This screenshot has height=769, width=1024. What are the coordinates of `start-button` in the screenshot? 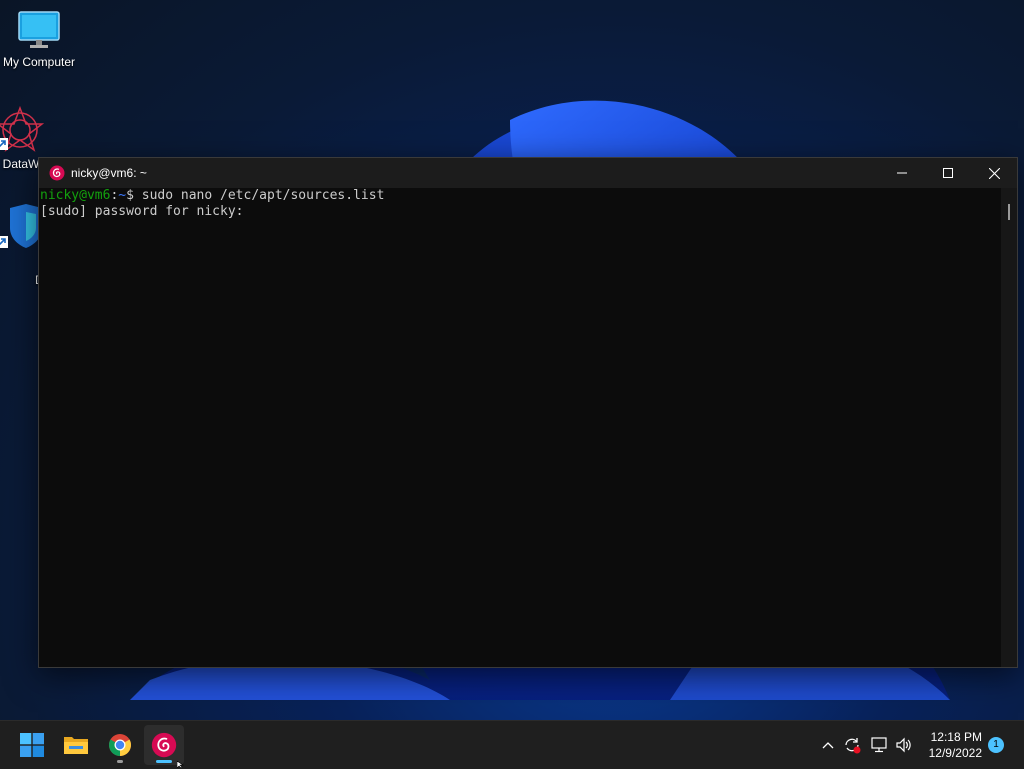 It's located at (32, 745).